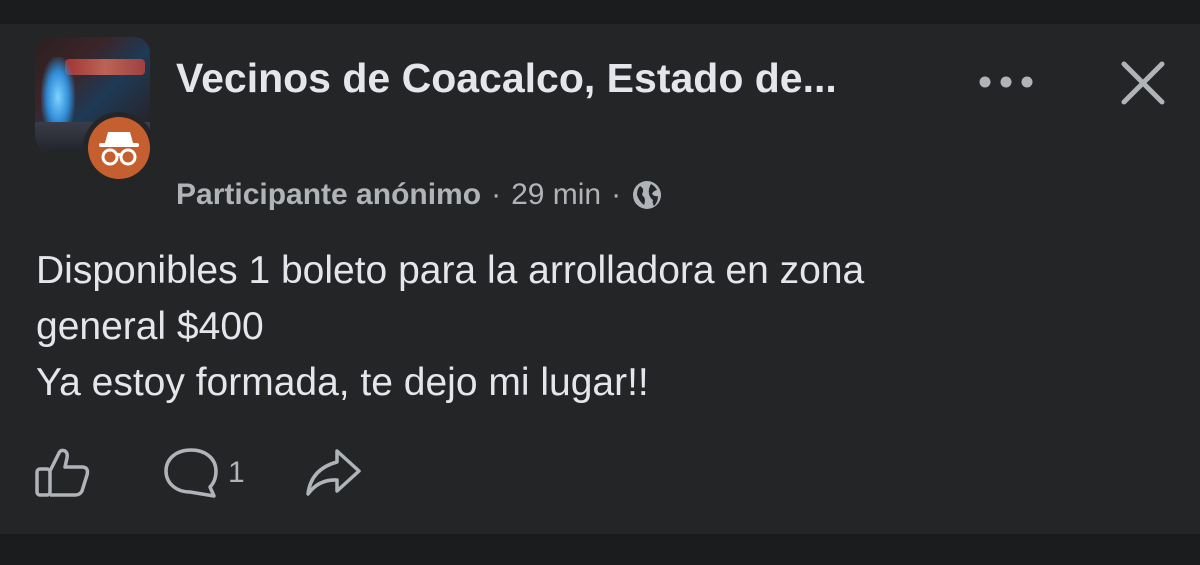  I want to click on comment-button: 1, so click(203, 472).